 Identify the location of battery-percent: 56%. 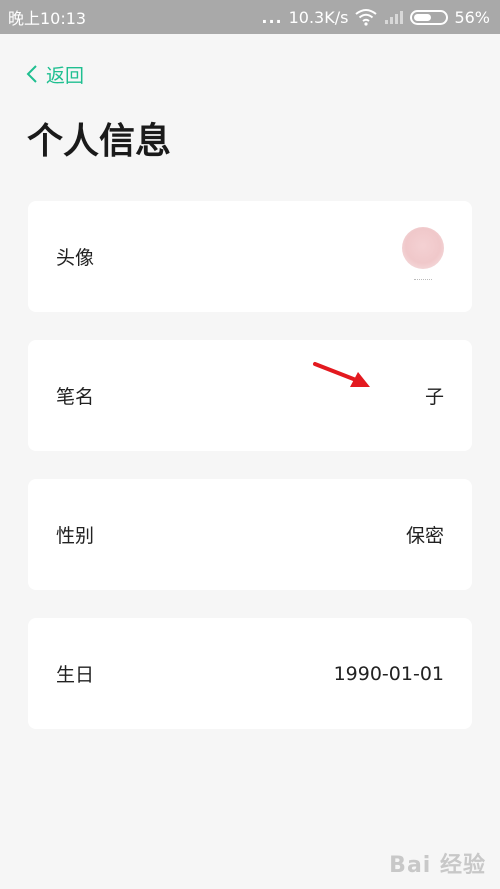
(472, 17).